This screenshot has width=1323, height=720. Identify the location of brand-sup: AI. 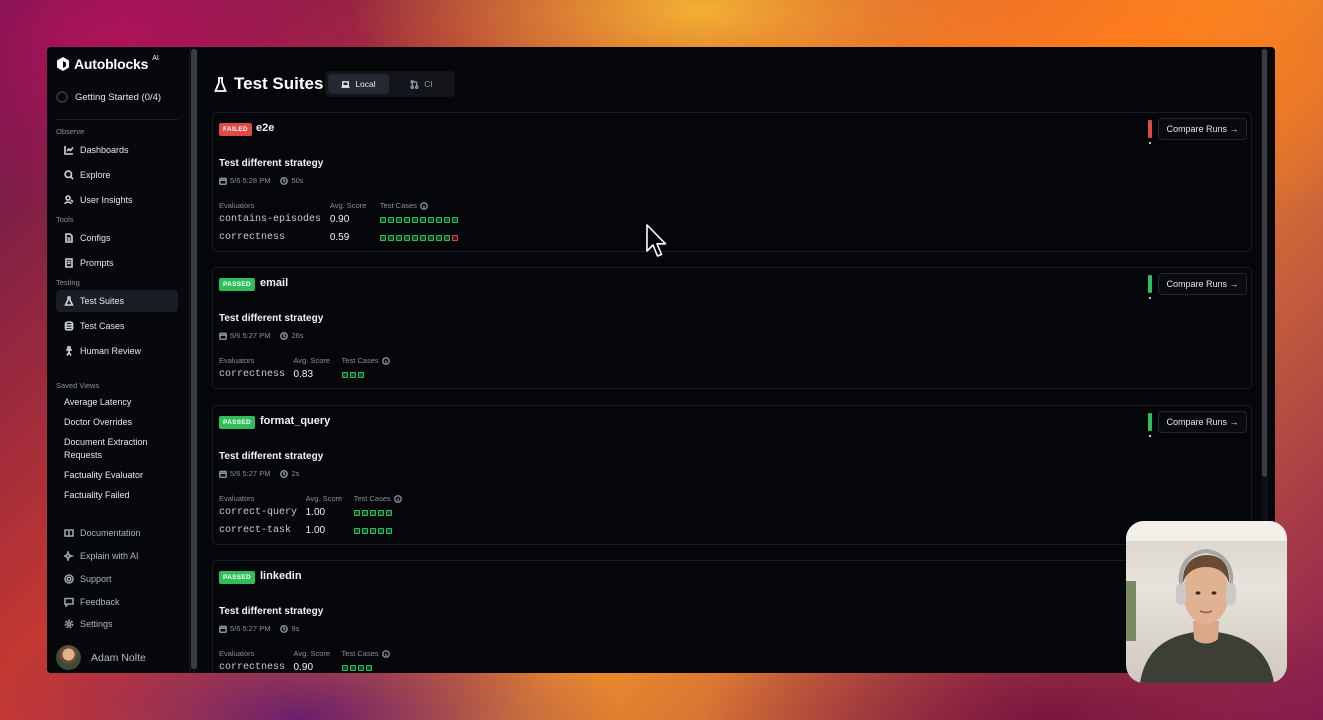
(155, 58).